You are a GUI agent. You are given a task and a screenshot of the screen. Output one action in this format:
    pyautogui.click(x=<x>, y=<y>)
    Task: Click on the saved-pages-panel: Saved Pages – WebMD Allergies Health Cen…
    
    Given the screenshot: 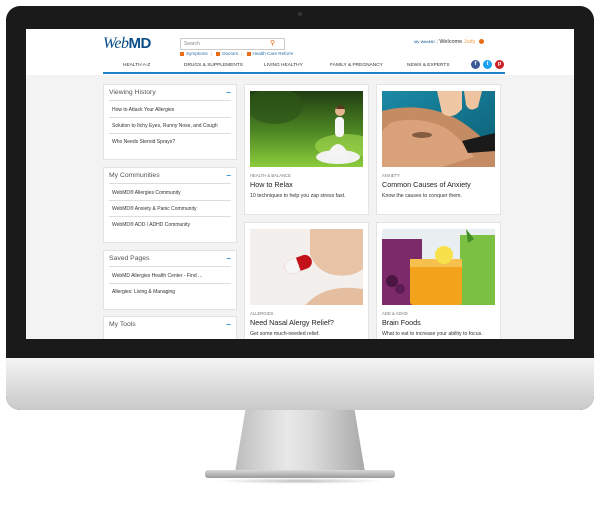 What is the action you would take?
    pyautogui.click(x=170, y=280)
    